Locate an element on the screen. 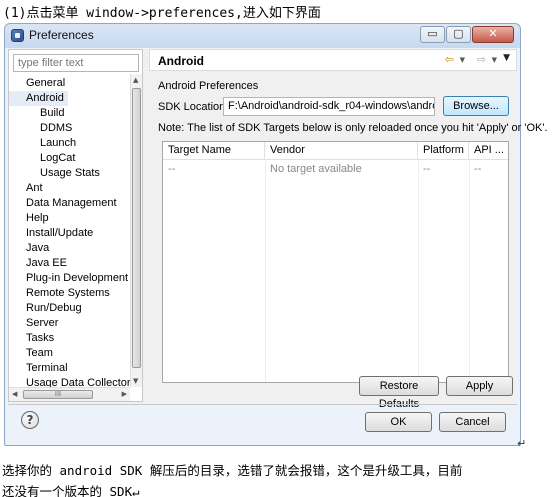 The width and height of the screenshot is (554, 497). tree-vertical-scrollbar: ▲ ▼ is located at coordinates (136, 230).